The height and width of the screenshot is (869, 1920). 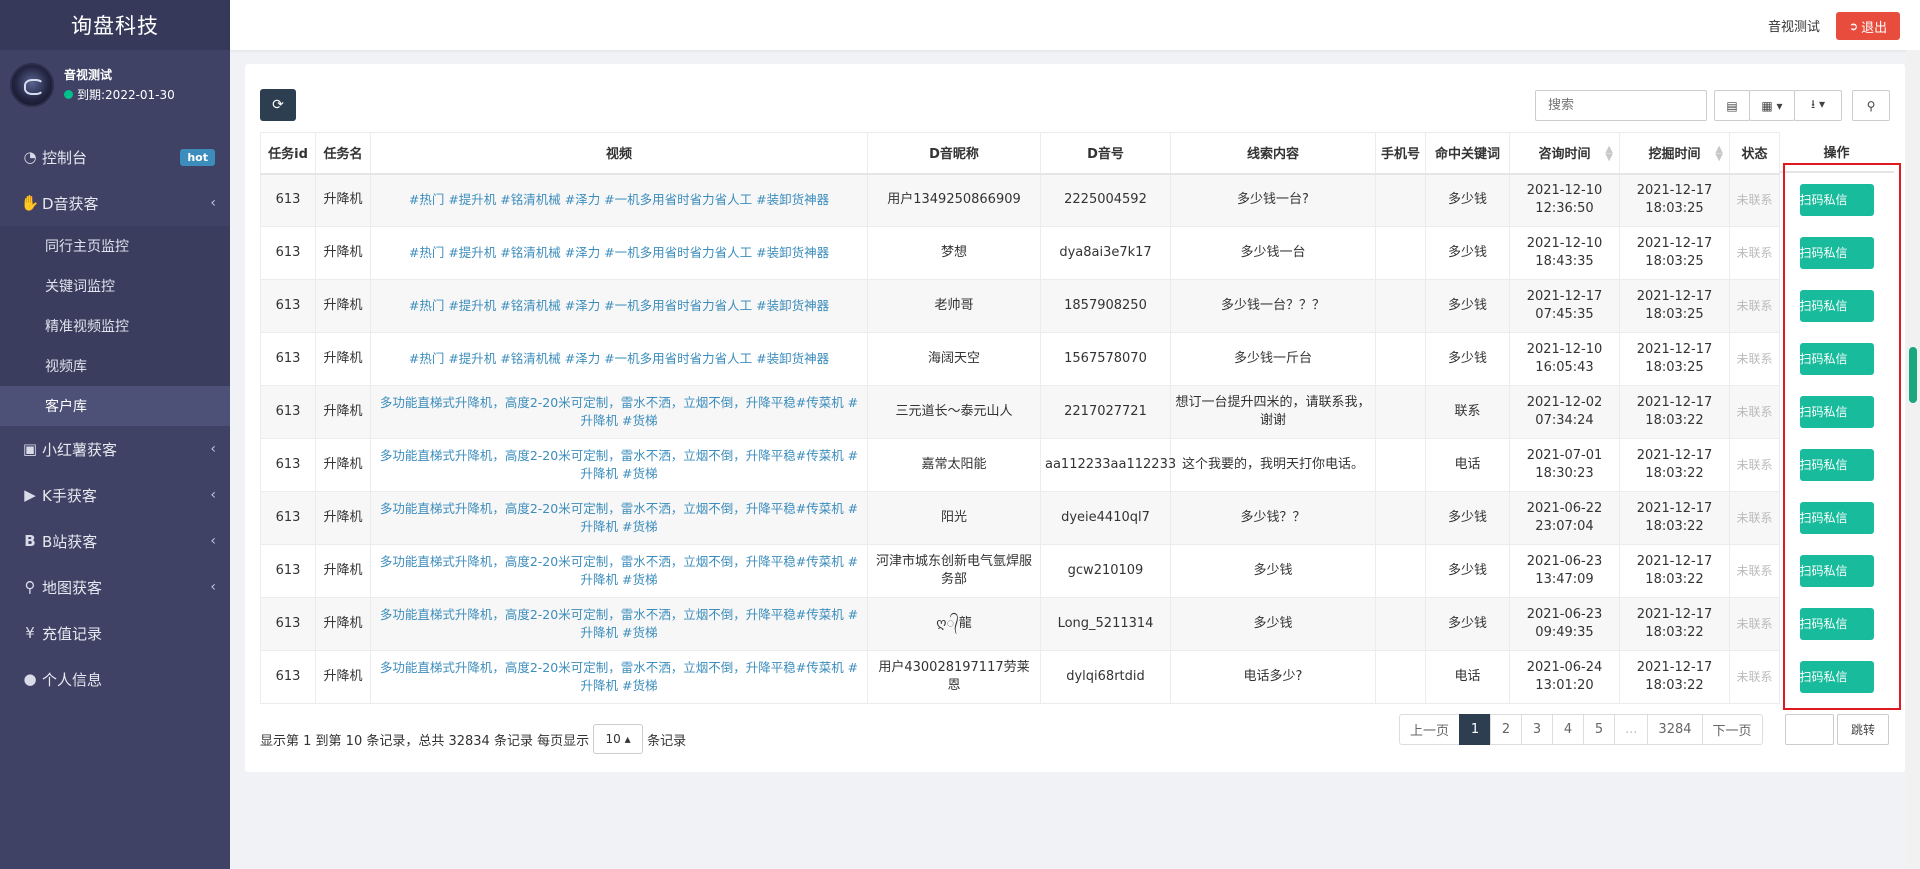 What do you see at coordinates (288, 153) in the screenshot?
I see `col-task-id: 任务id` at bounding box center [288, 153].